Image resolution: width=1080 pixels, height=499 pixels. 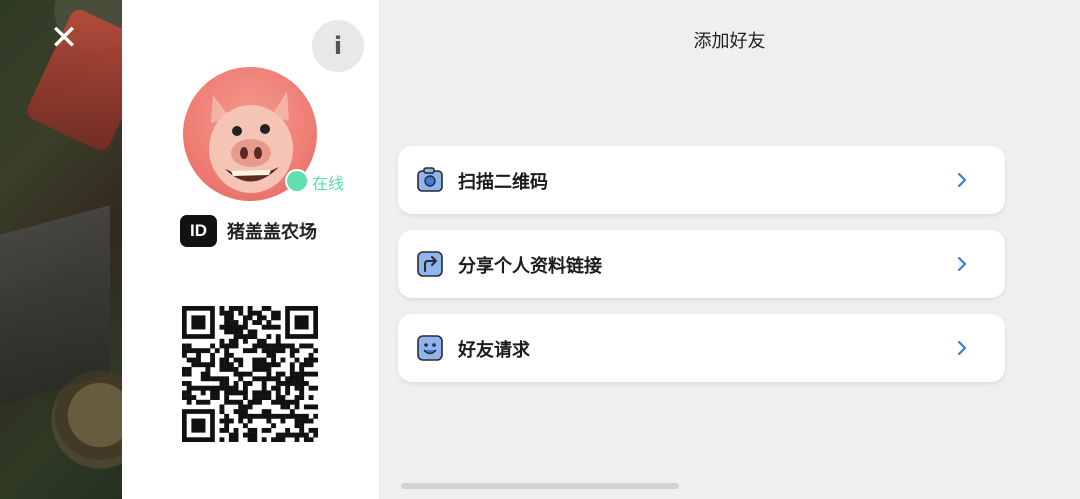 I want to click on game-background, so click(x=61, y=249).